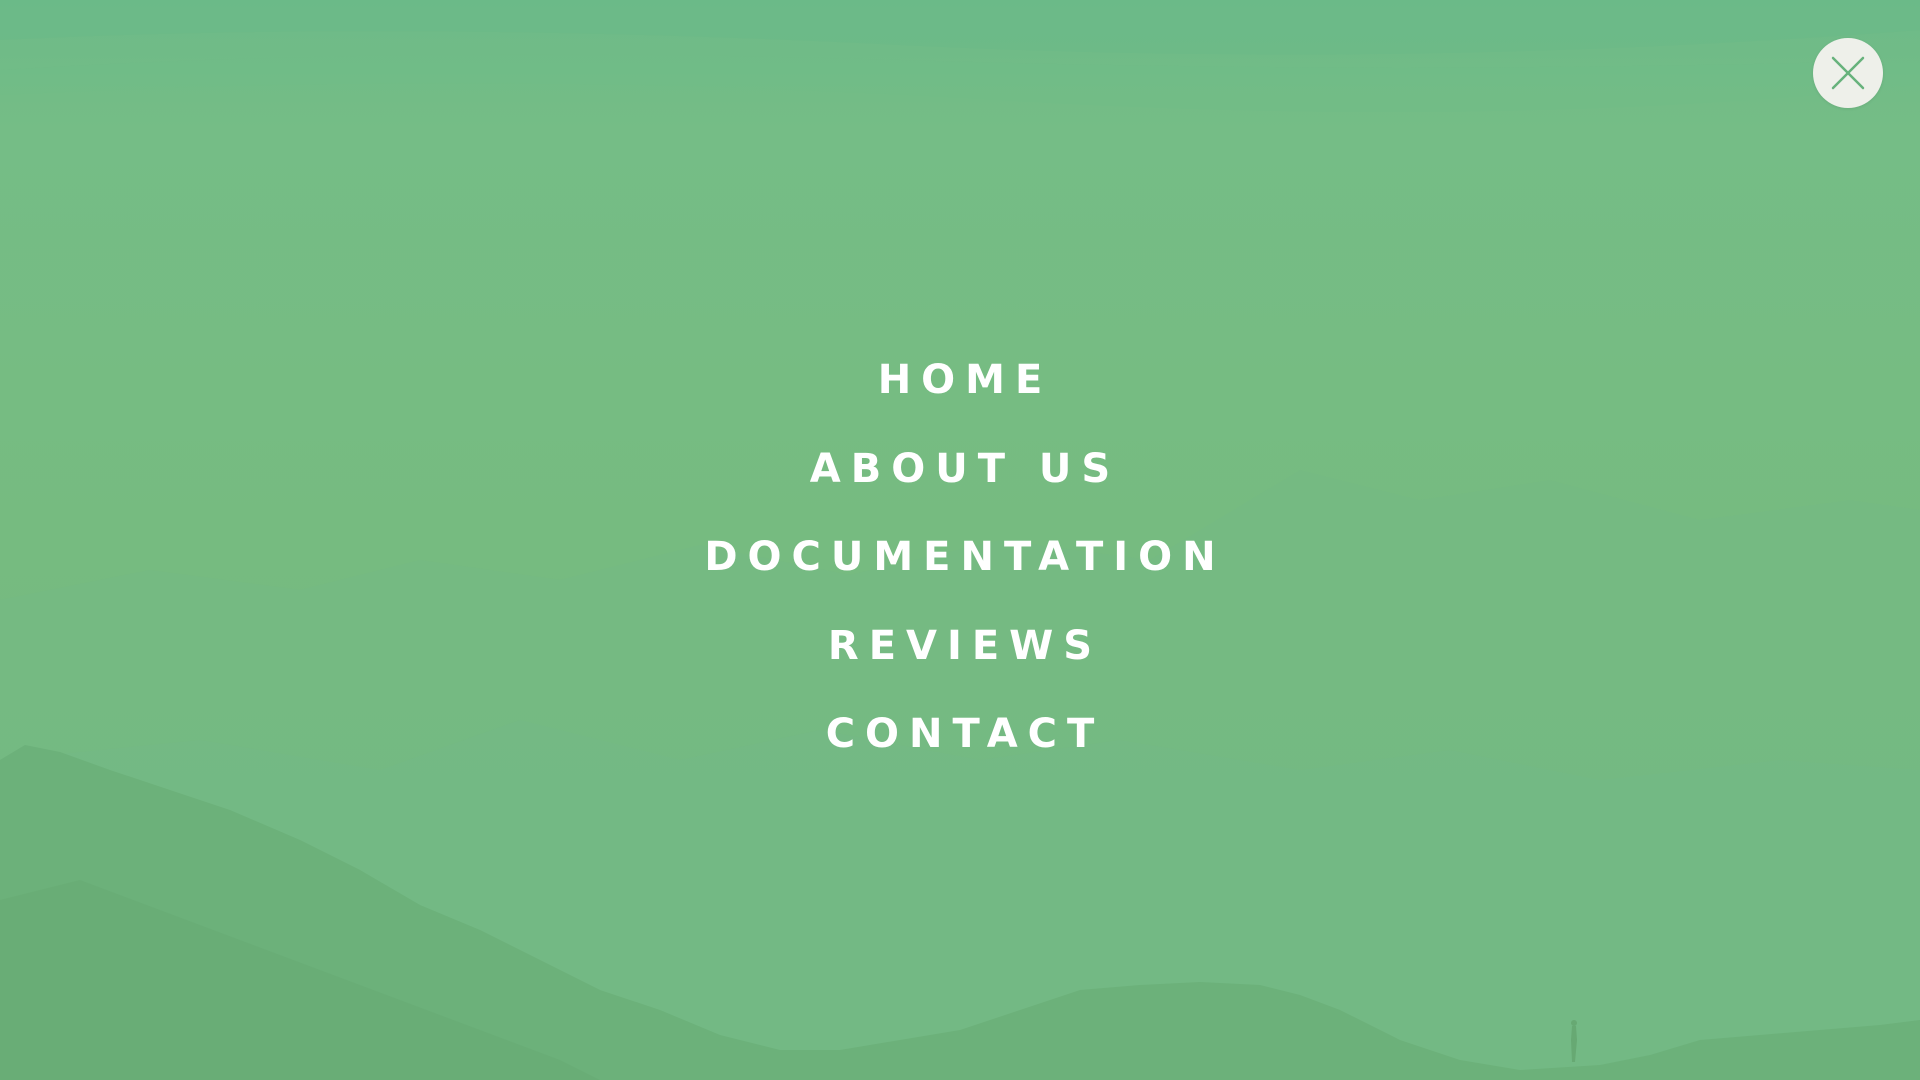  What do you see at coordinates (965, 469) in the screenshot?
I see `menu-link-about-us: ABOUT US` at bounding box center [965, 469].